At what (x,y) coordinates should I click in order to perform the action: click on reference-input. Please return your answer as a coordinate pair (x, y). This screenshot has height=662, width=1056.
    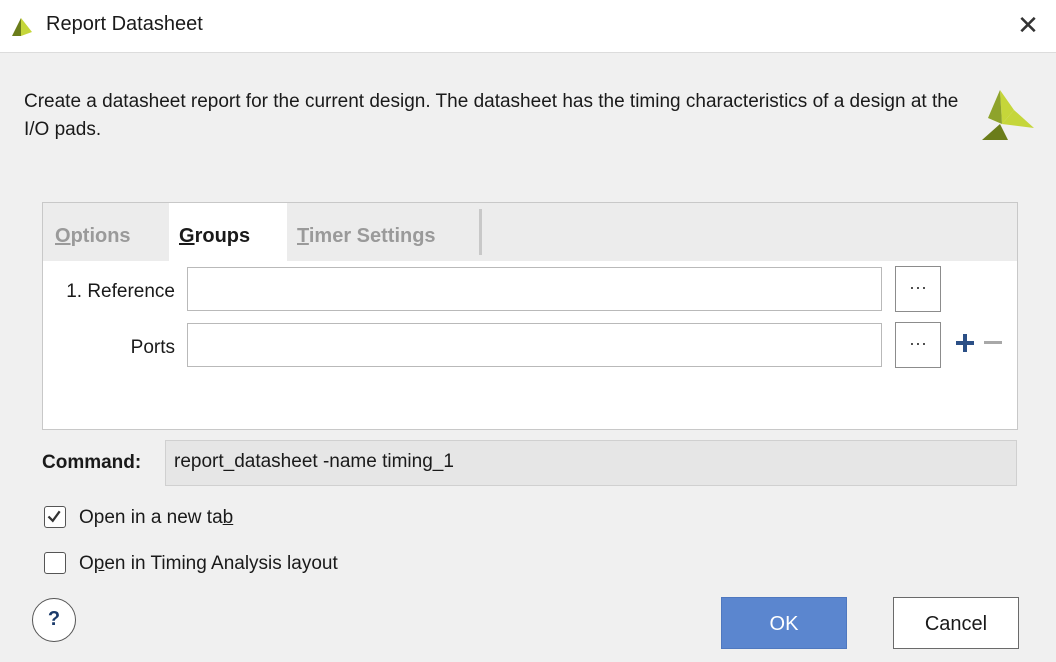
    Looking at the image, I should click on (534, 289).